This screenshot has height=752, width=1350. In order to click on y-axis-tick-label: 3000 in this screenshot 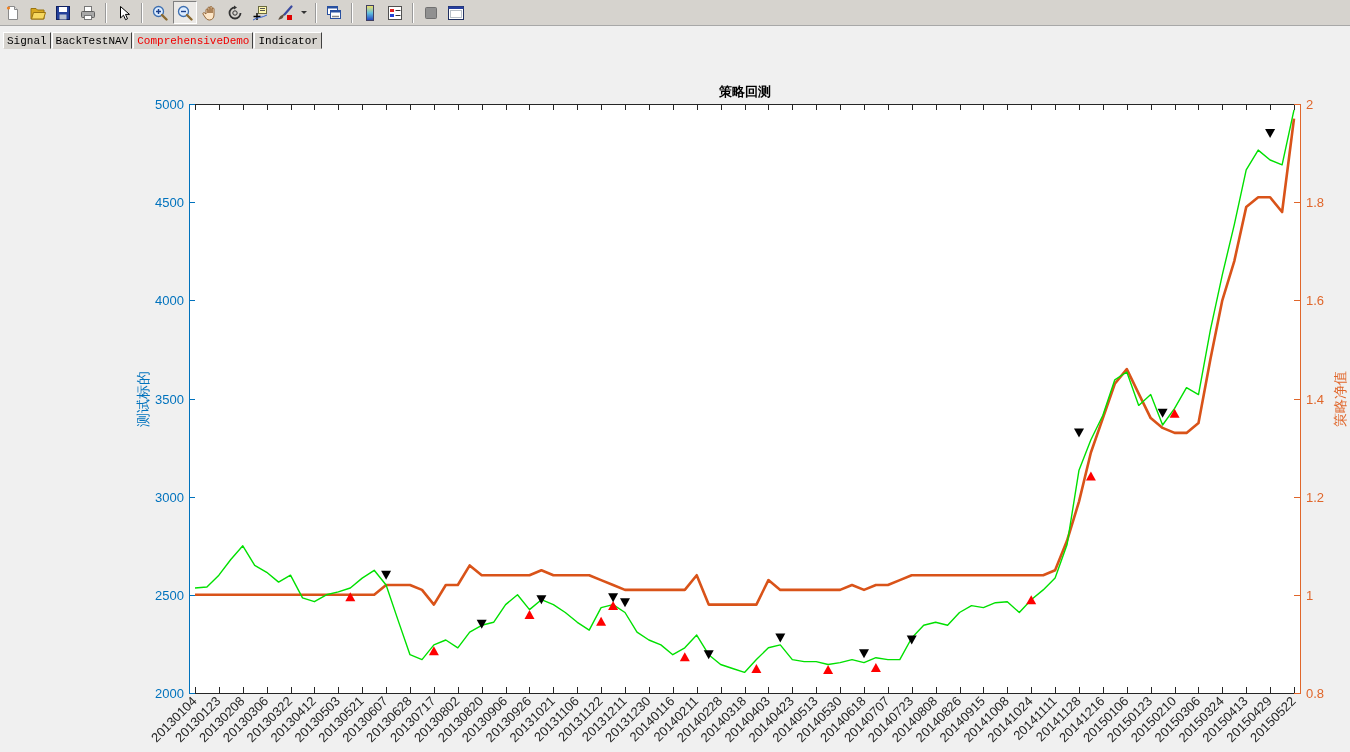, I will do `click(169, 497)`.